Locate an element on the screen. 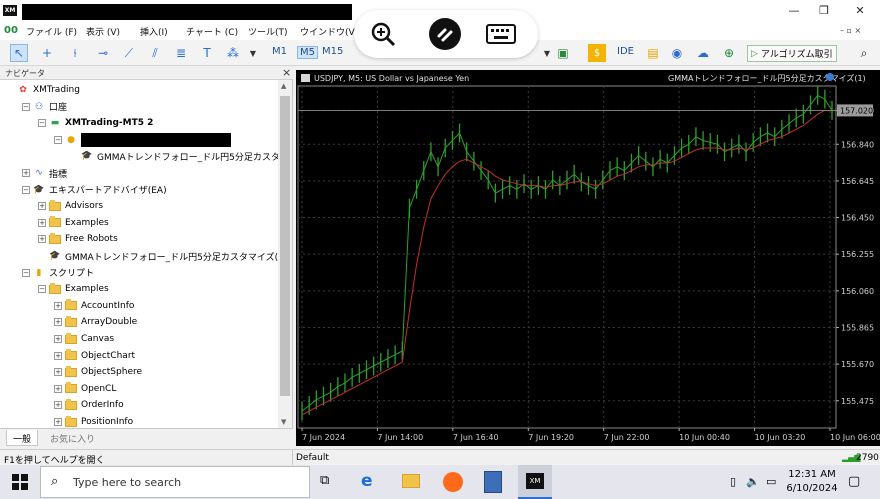  network-icon: ▭ is located at coordinates (771, 481).